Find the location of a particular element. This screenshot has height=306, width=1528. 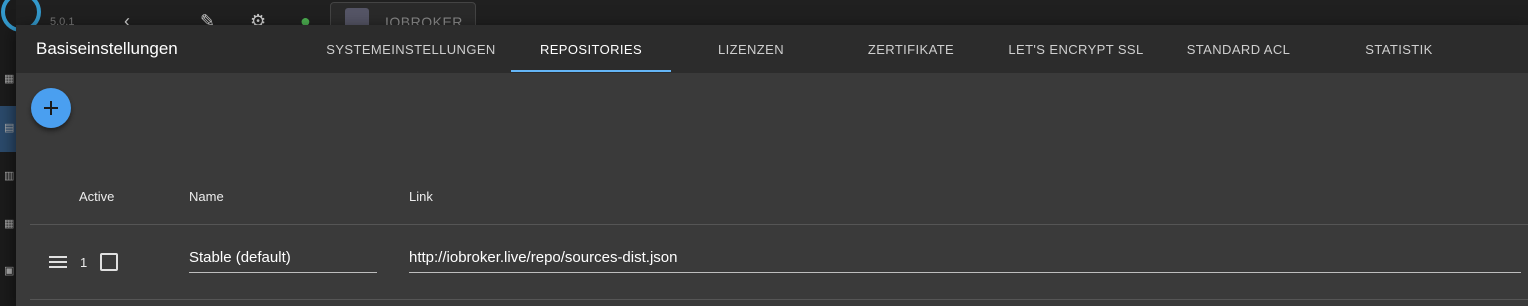

repository-name-field: Stable (default) is located at coordinates (283, 259).